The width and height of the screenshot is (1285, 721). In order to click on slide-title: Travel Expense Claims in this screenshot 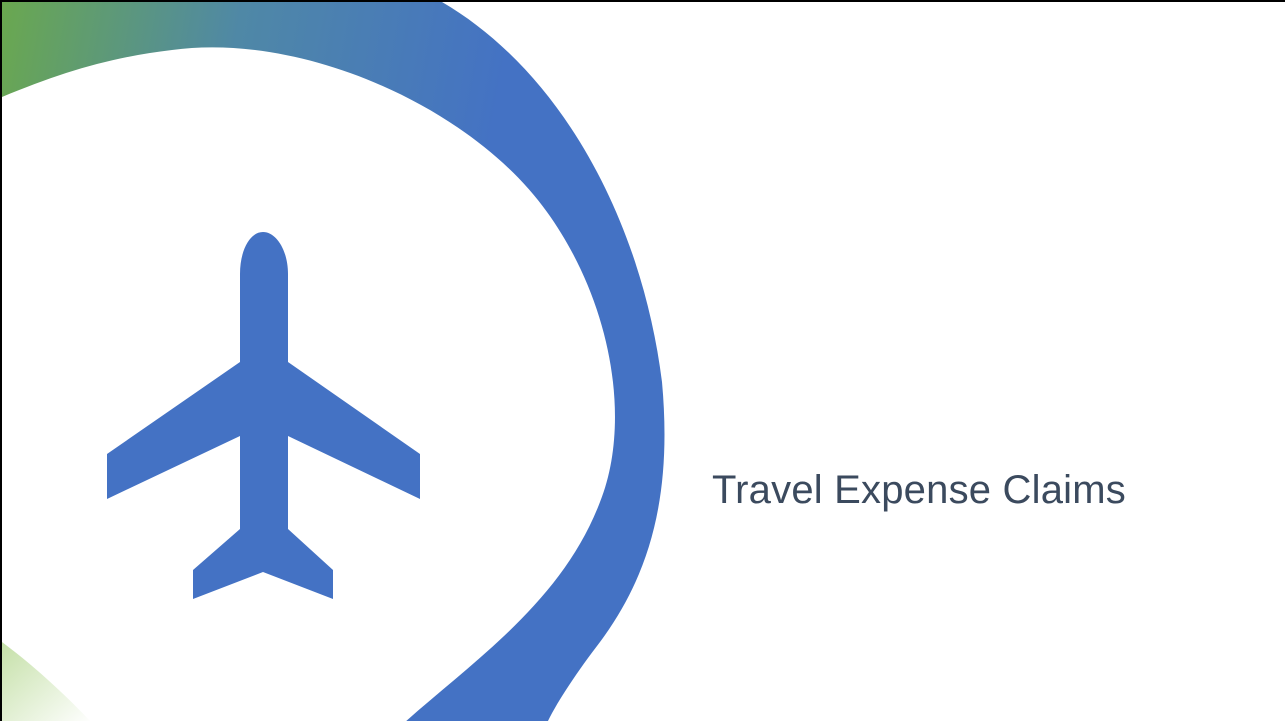, I will do `click(919, 490)`.